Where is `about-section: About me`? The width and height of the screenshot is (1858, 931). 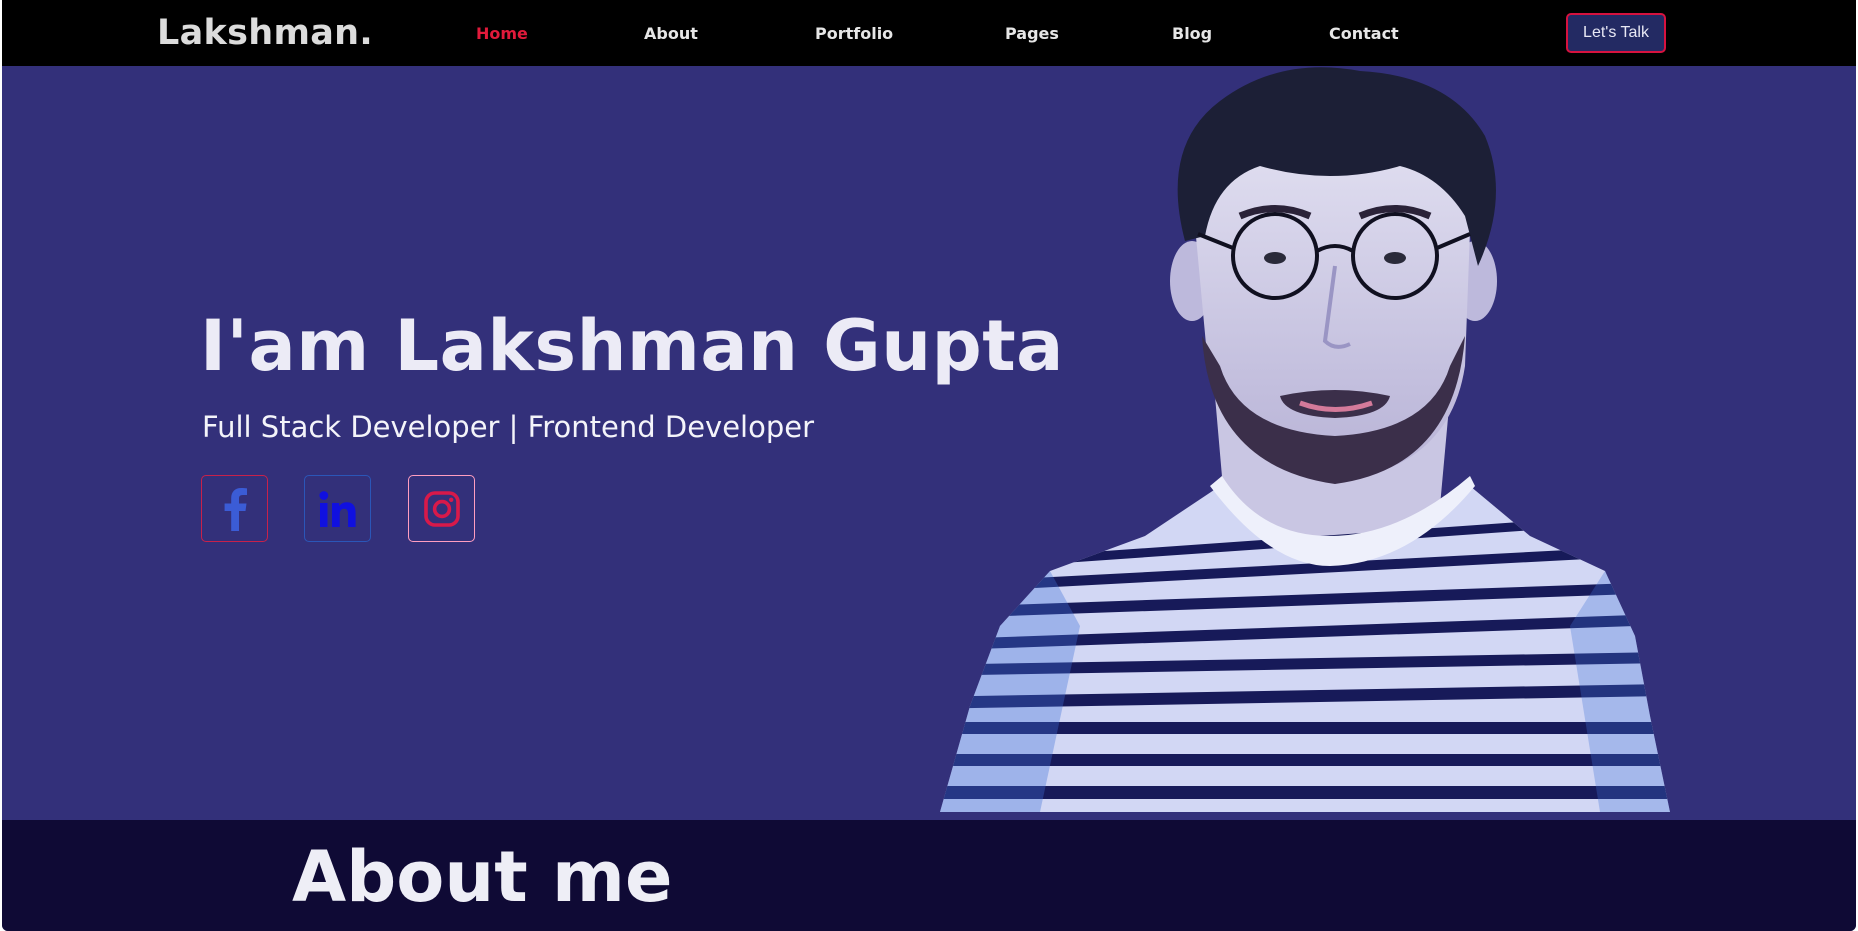
about-section: About me is located at coordinates (929, 875).